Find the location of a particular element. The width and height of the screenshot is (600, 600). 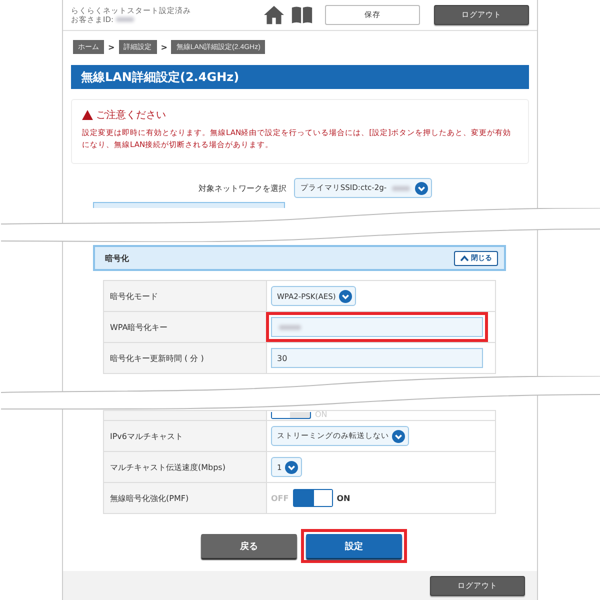

book-icon is located at coordinates (302, 15).